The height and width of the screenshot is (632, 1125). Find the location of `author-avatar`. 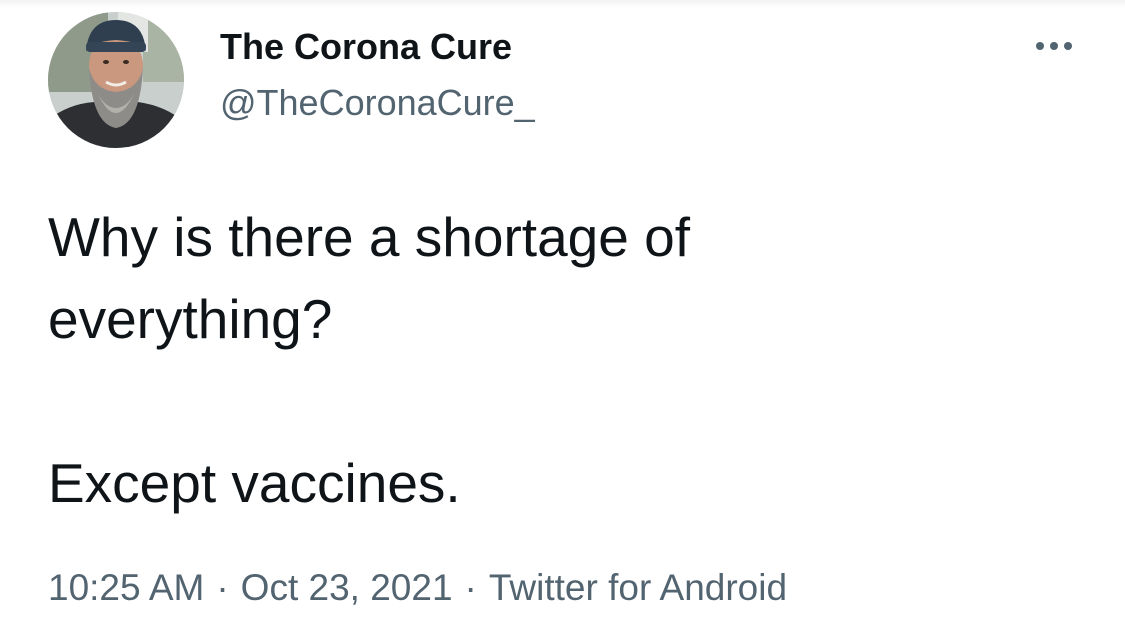

author-avatar is located at coordinates (116, 80).